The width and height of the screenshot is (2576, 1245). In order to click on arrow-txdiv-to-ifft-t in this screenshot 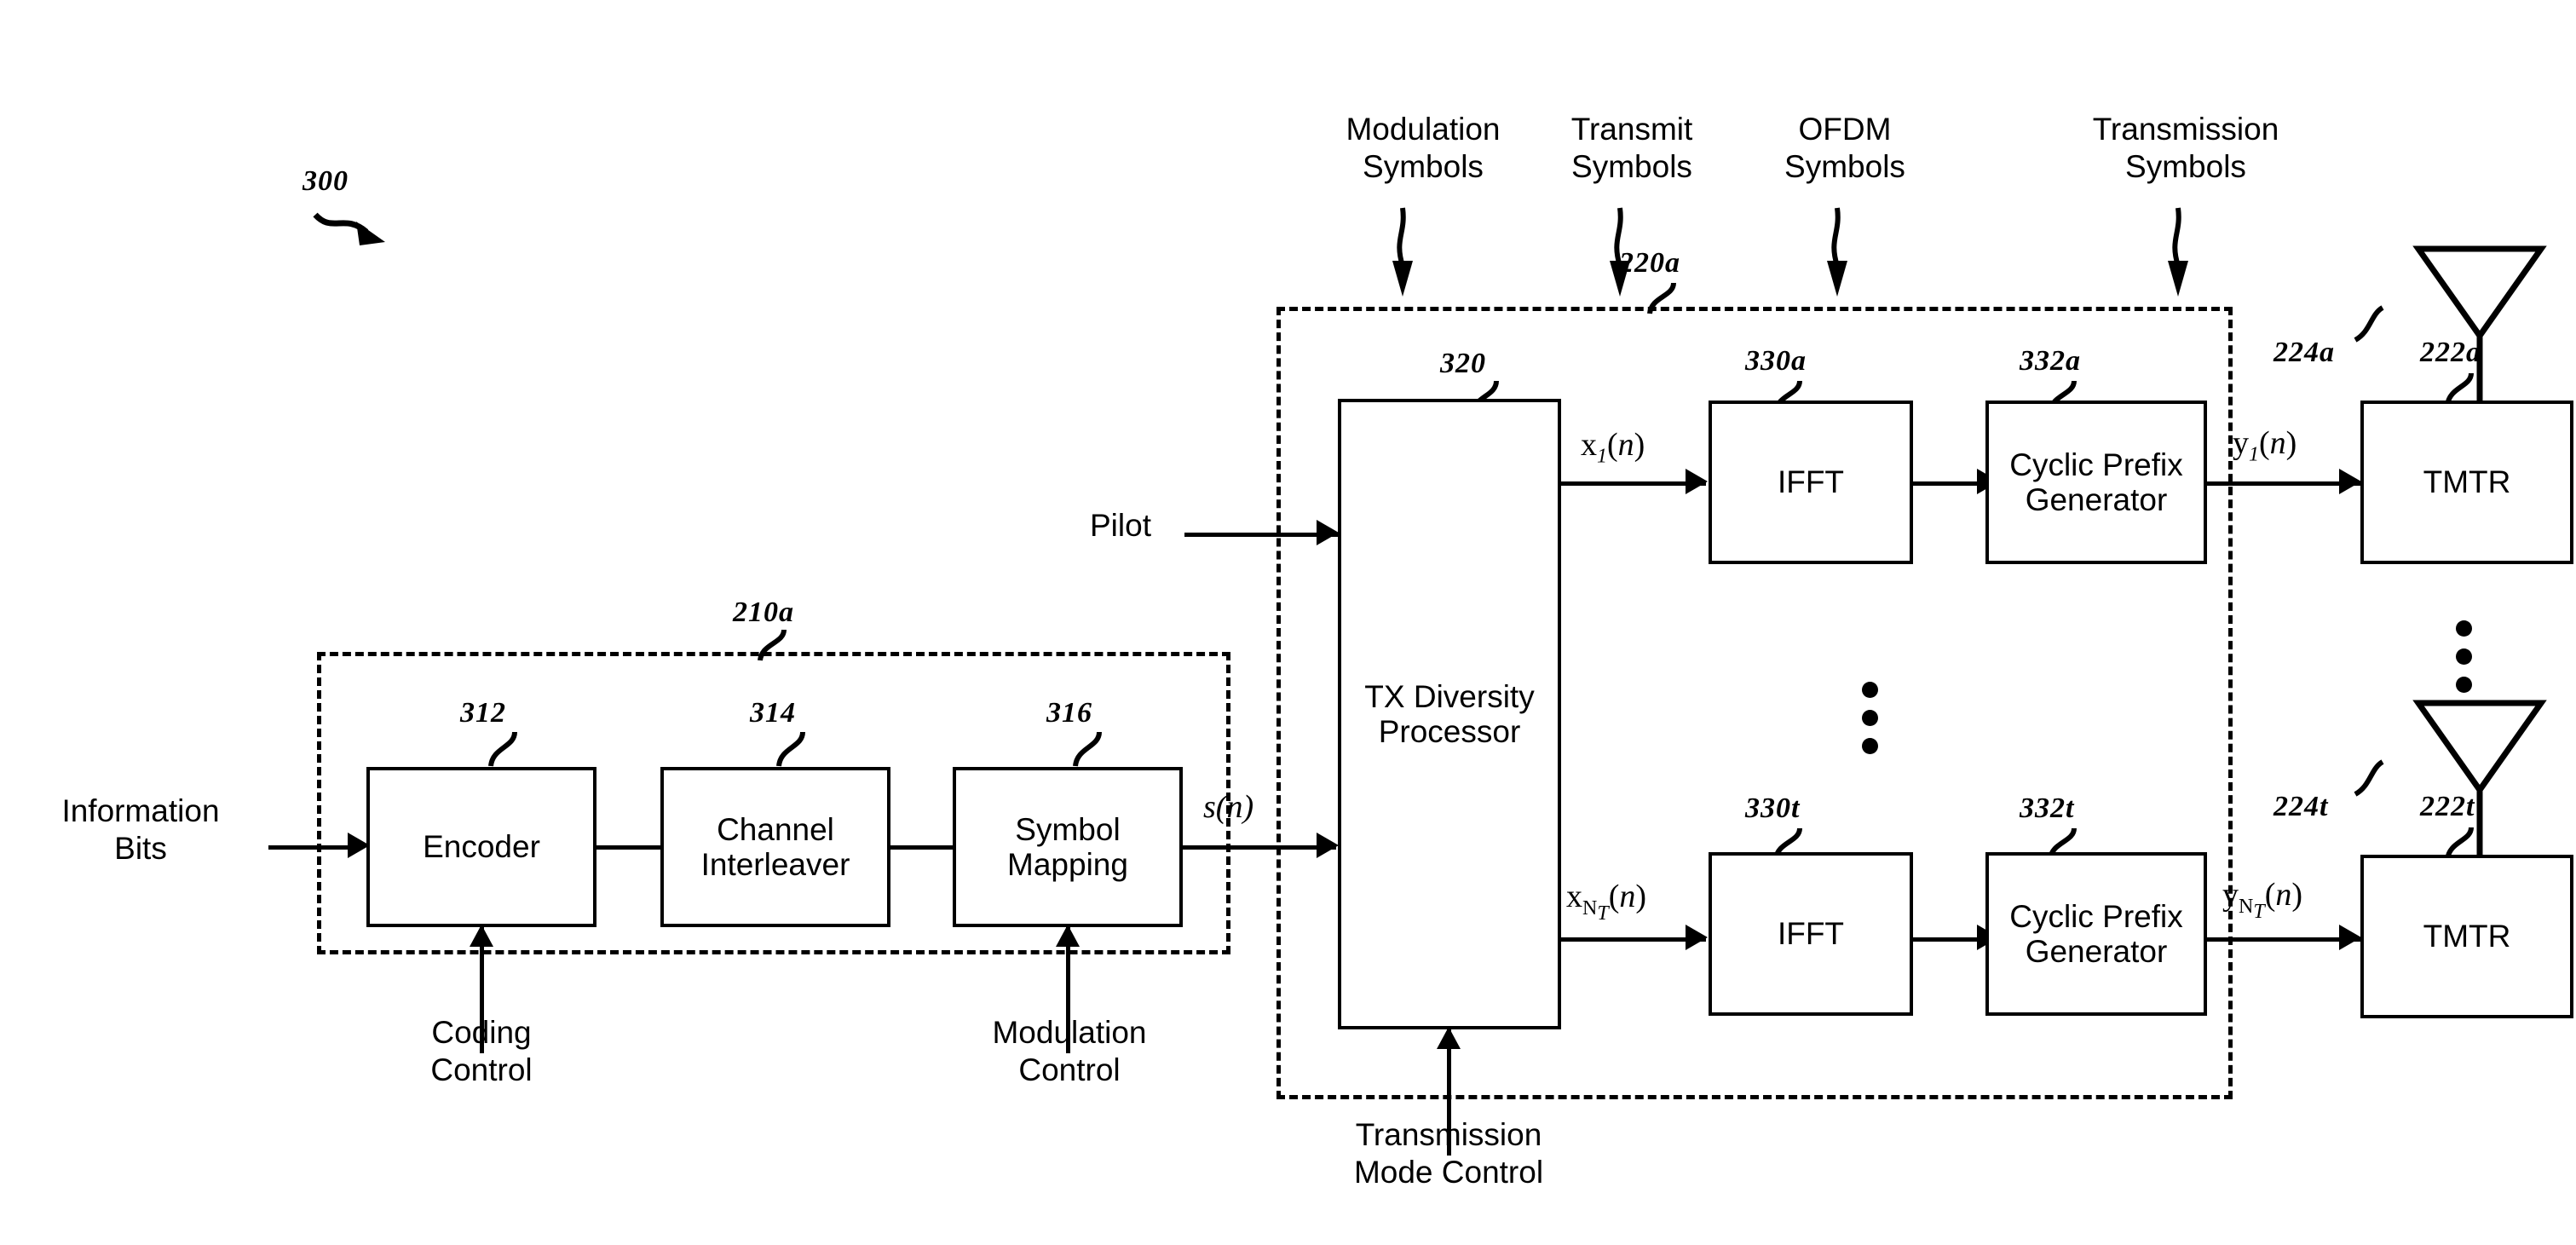, I will do `click(1697, 938)`.